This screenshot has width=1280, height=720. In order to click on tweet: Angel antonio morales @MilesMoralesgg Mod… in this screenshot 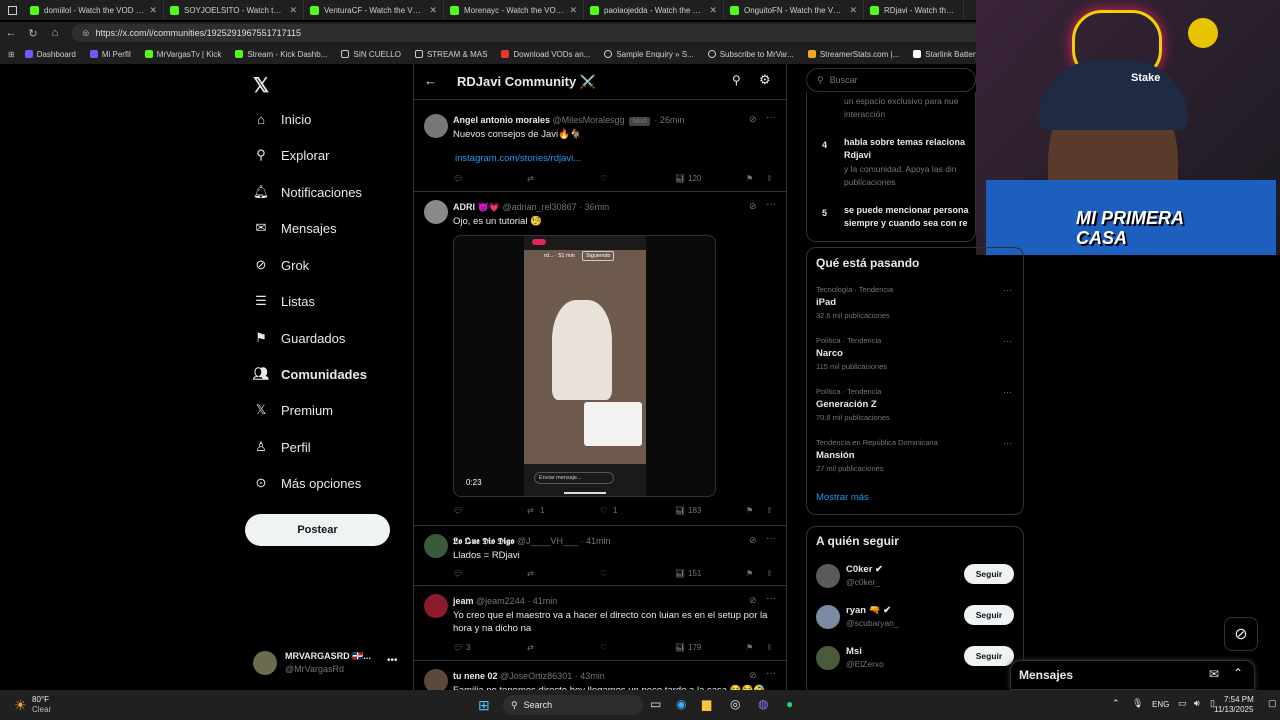, I will do `click(600, 150)`.